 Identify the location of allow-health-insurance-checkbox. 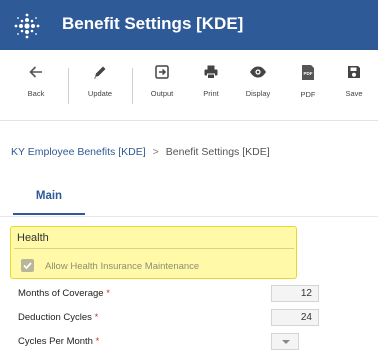
(27, 265).